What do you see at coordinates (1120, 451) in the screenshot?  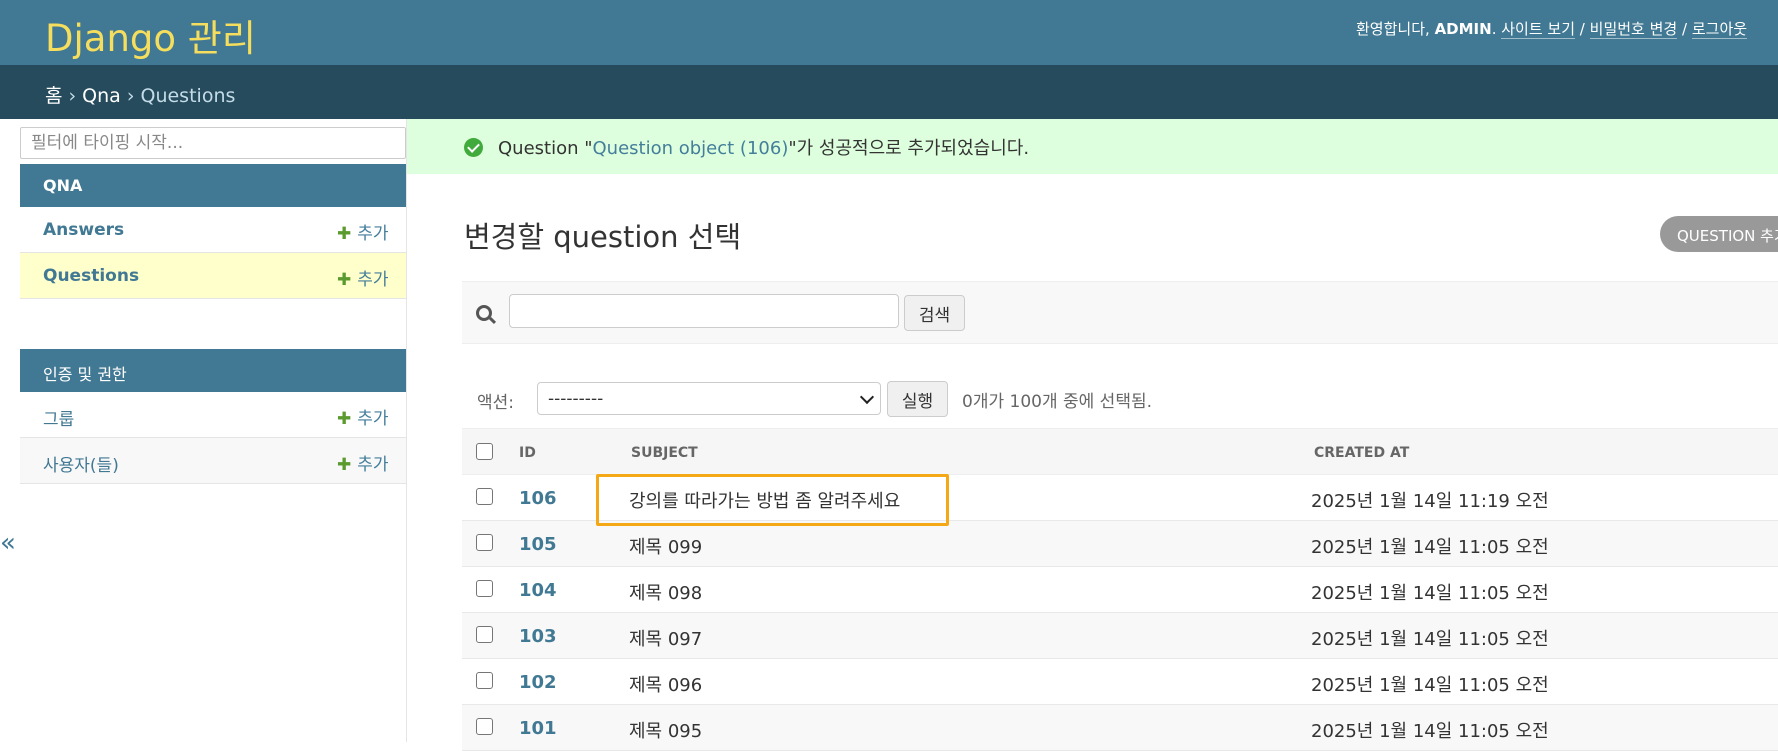 I see `table-header: ID SUBJECT CREATED AT` at bounding box center [1120, 451].